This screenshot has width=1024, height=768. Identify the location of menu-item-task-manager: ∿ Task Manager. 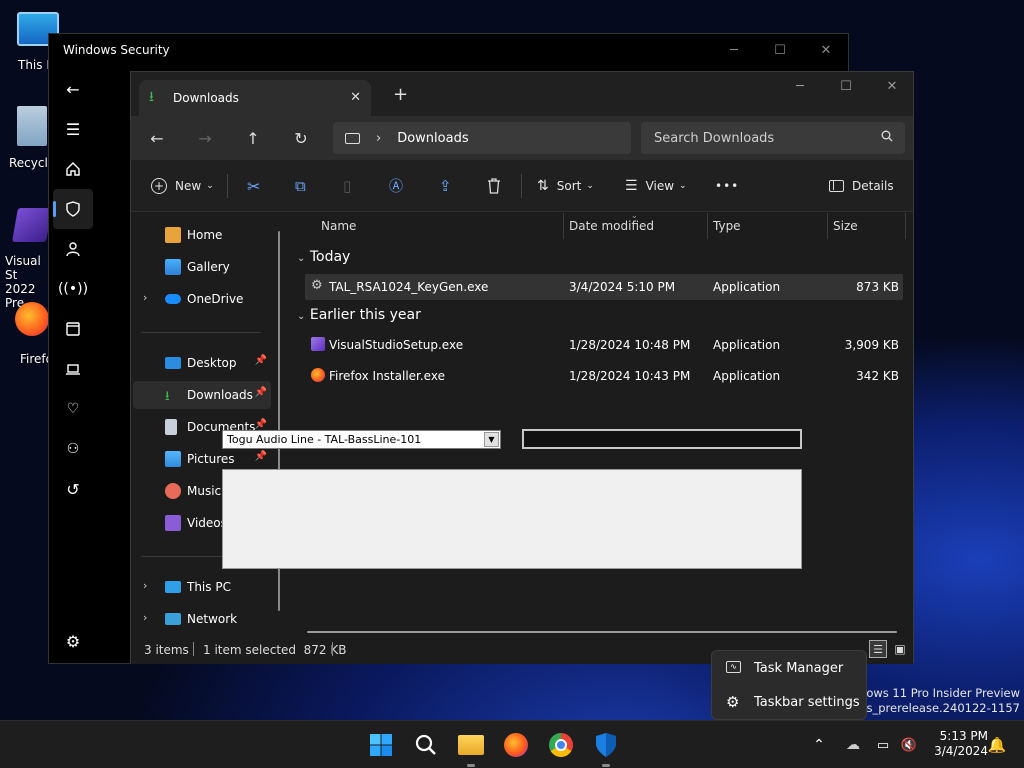
(790, 668).